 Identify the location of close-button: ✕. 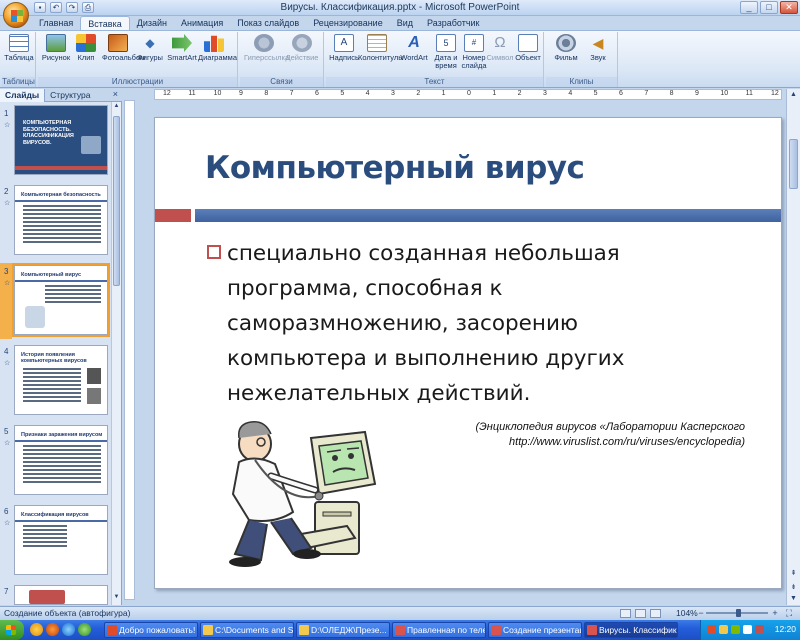
(789, 7).